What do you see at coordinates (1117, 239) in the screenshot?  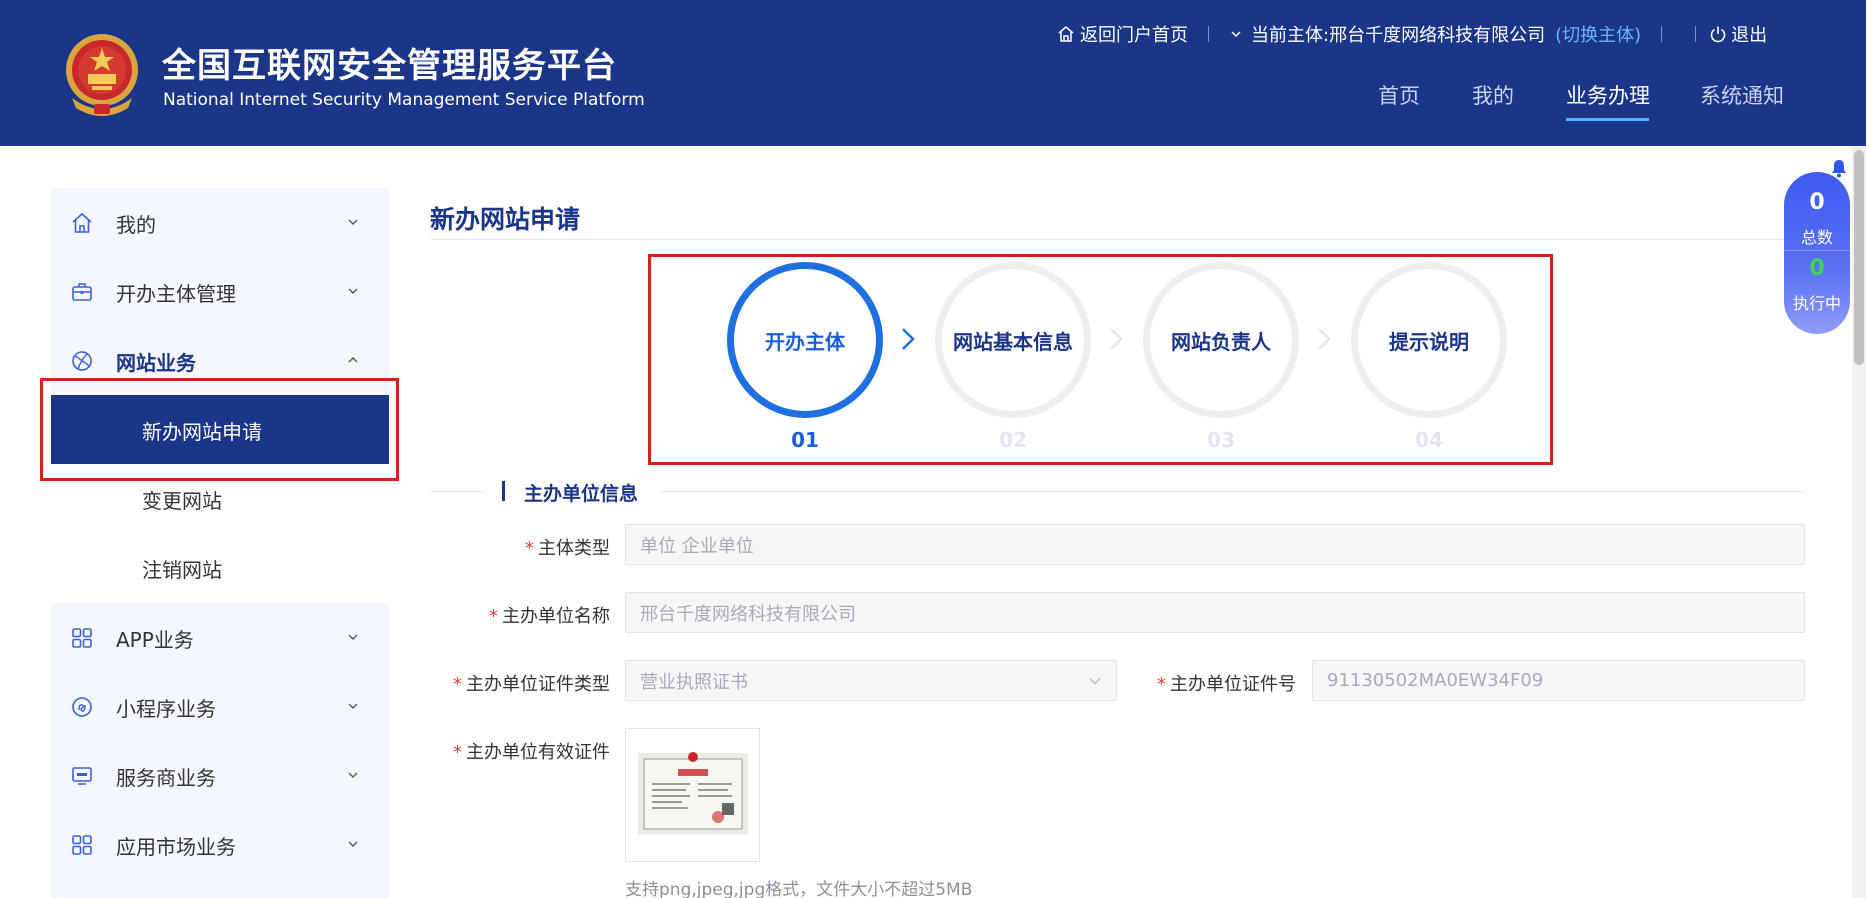 I see `title-divider` at bounding box center [1117, 239].